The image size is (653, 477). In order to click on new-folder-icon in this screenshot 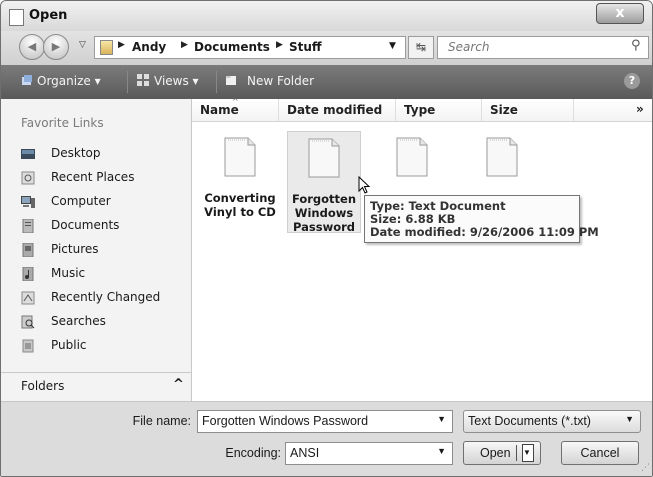, I will do `click(231, 80)`.